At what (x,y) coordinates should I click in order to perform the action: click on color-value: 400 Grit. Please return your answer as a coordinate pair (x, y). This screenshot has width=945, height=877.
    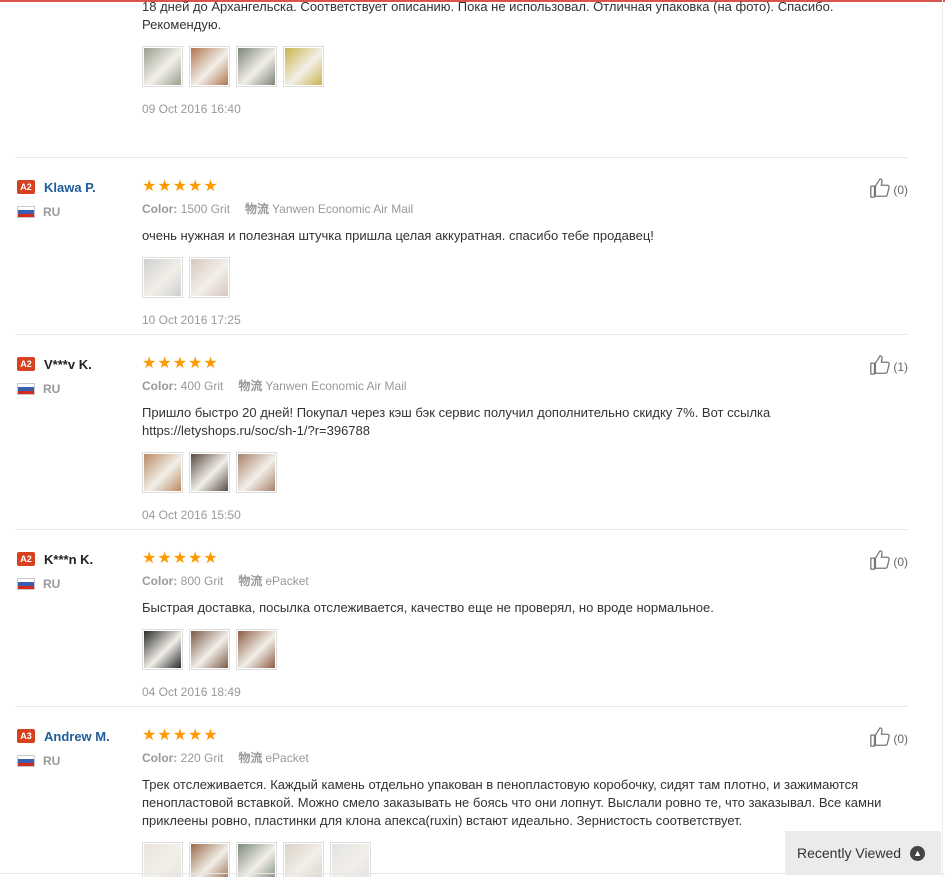
    Looking at the image, I should click on (202, 386).